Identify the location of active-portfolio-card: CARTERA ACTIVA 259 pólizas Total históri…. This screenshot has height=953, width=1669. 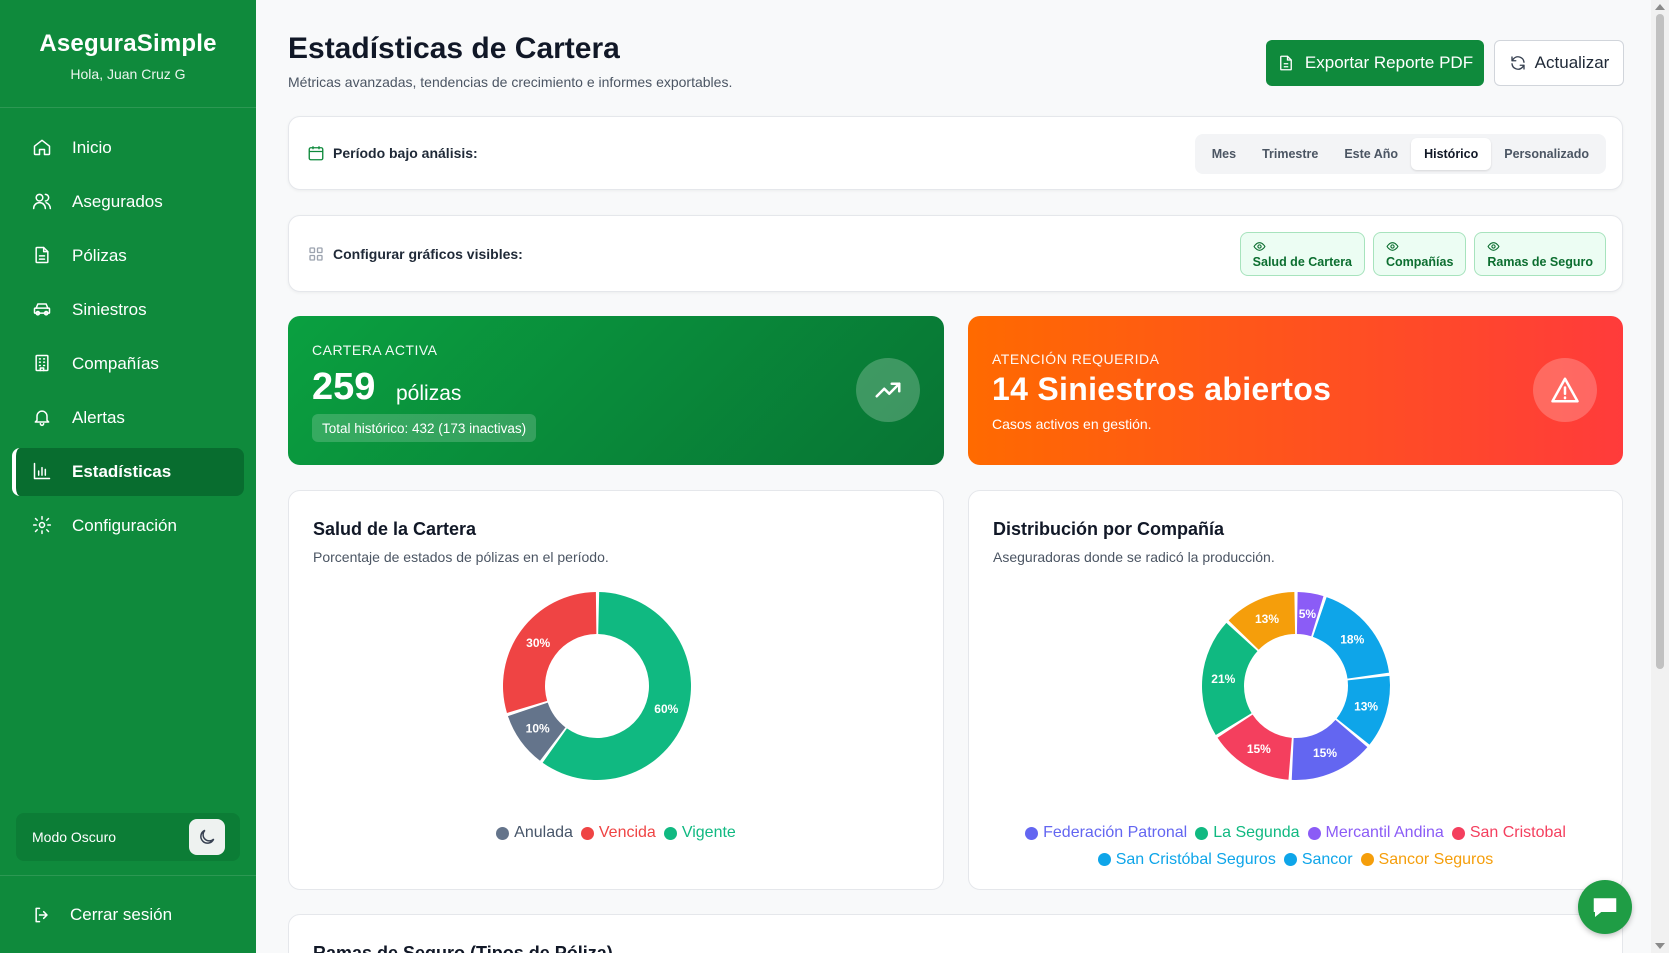
(616, 390).